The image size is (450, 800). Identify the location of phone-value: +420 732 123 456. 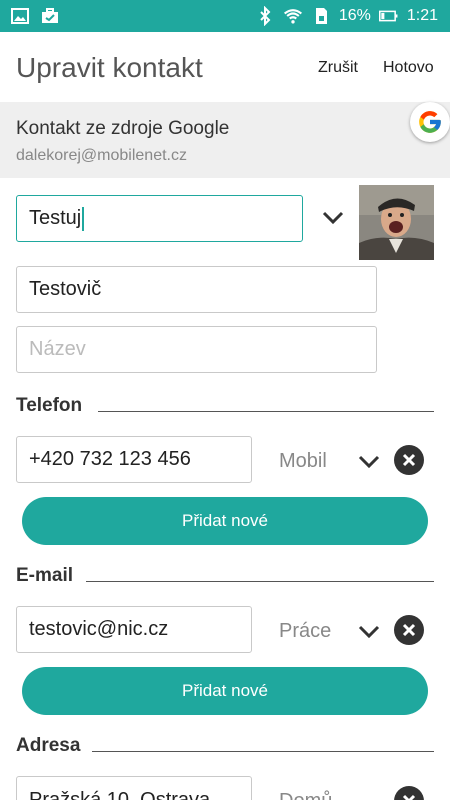
(110, 459).